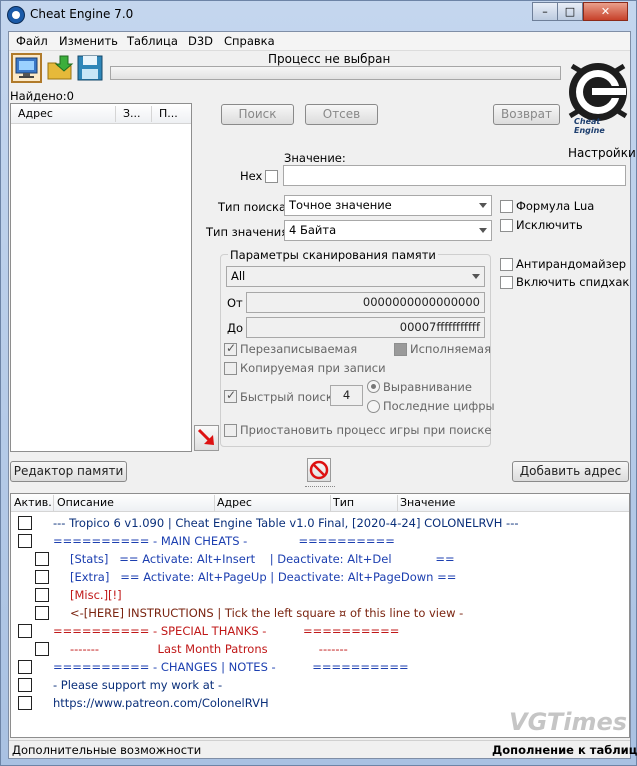  What do you see at coordinates (545, 11) in the screenshot?
I see `minimize-button: –` at bounding box center [545, 11].